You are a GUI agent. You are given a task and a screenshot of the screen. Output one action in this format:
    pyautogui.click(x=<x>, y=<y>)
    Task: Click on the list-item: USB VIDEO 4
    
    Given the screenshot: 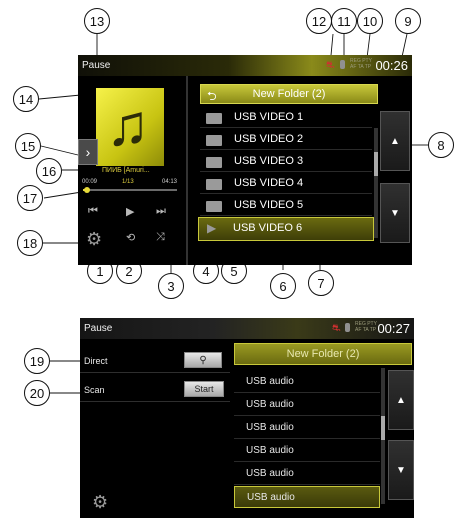 What is the action you would take?
    pyautogui.click(x=286, y=183)
    